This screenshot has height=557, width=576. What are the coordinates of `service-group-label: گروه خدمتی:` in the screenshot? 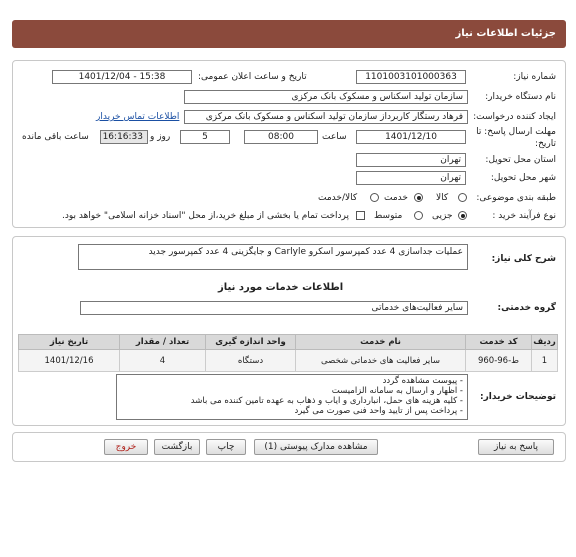 It's located at (526, 308).